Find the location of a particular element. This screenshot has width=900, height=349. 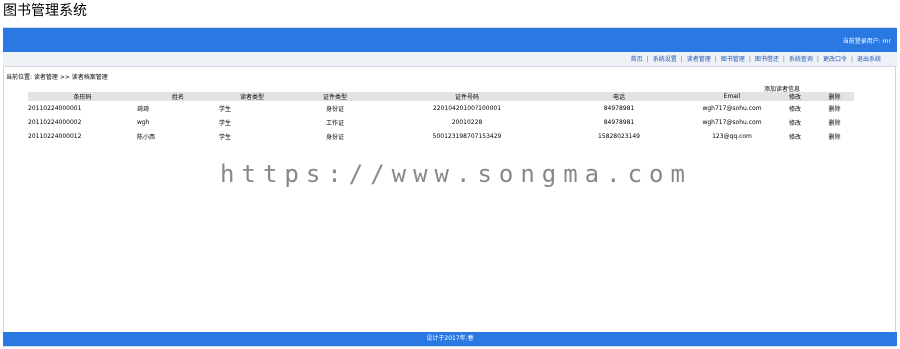

cell-barcode: 20110224000002 is located at coordinates (55, 122).